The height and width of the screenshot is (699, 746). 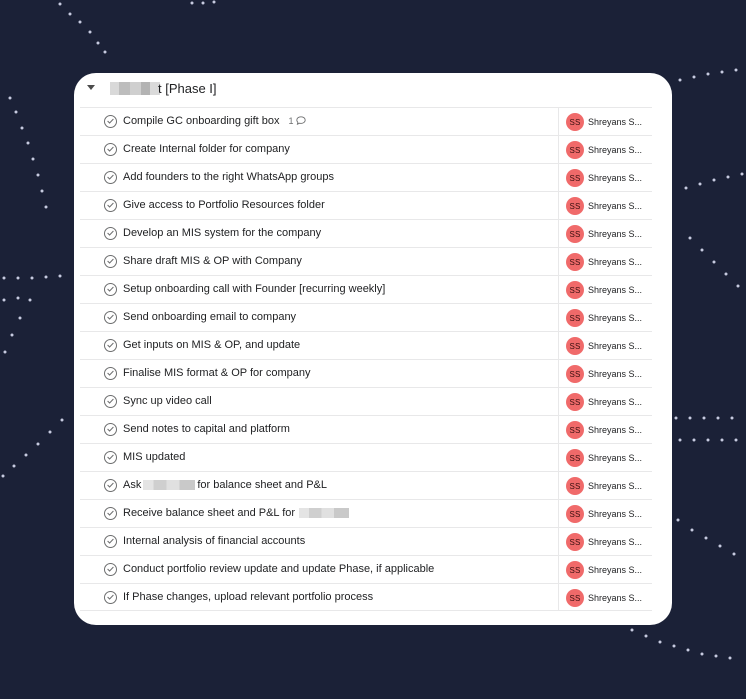 What do you see at coordinates (216, 373) in the screenshot?
I see `task-name: Finalise MIS format & OP for company` at bounding box center [216, 373].